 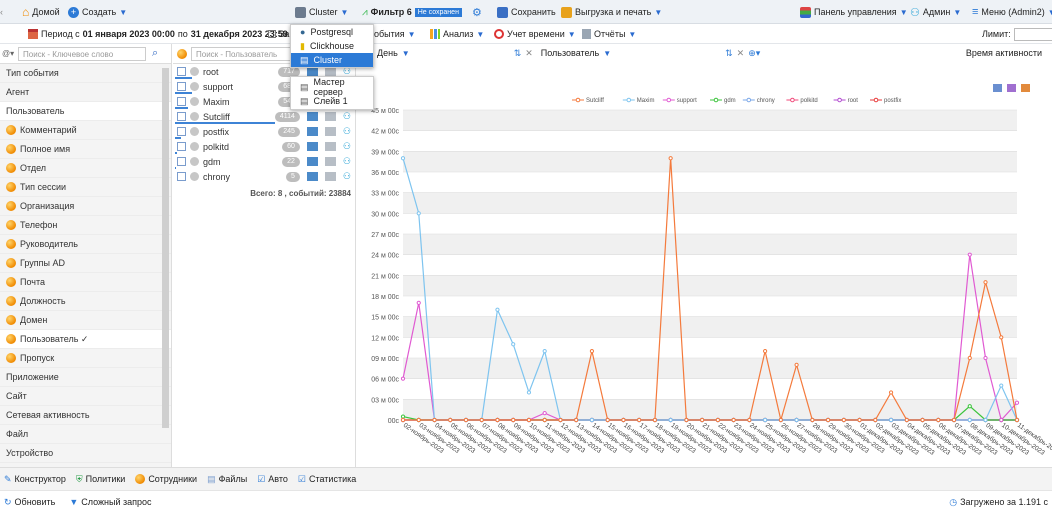 I want to click on reports-menu: Отчёты ▼, so click(x=609, y=34).